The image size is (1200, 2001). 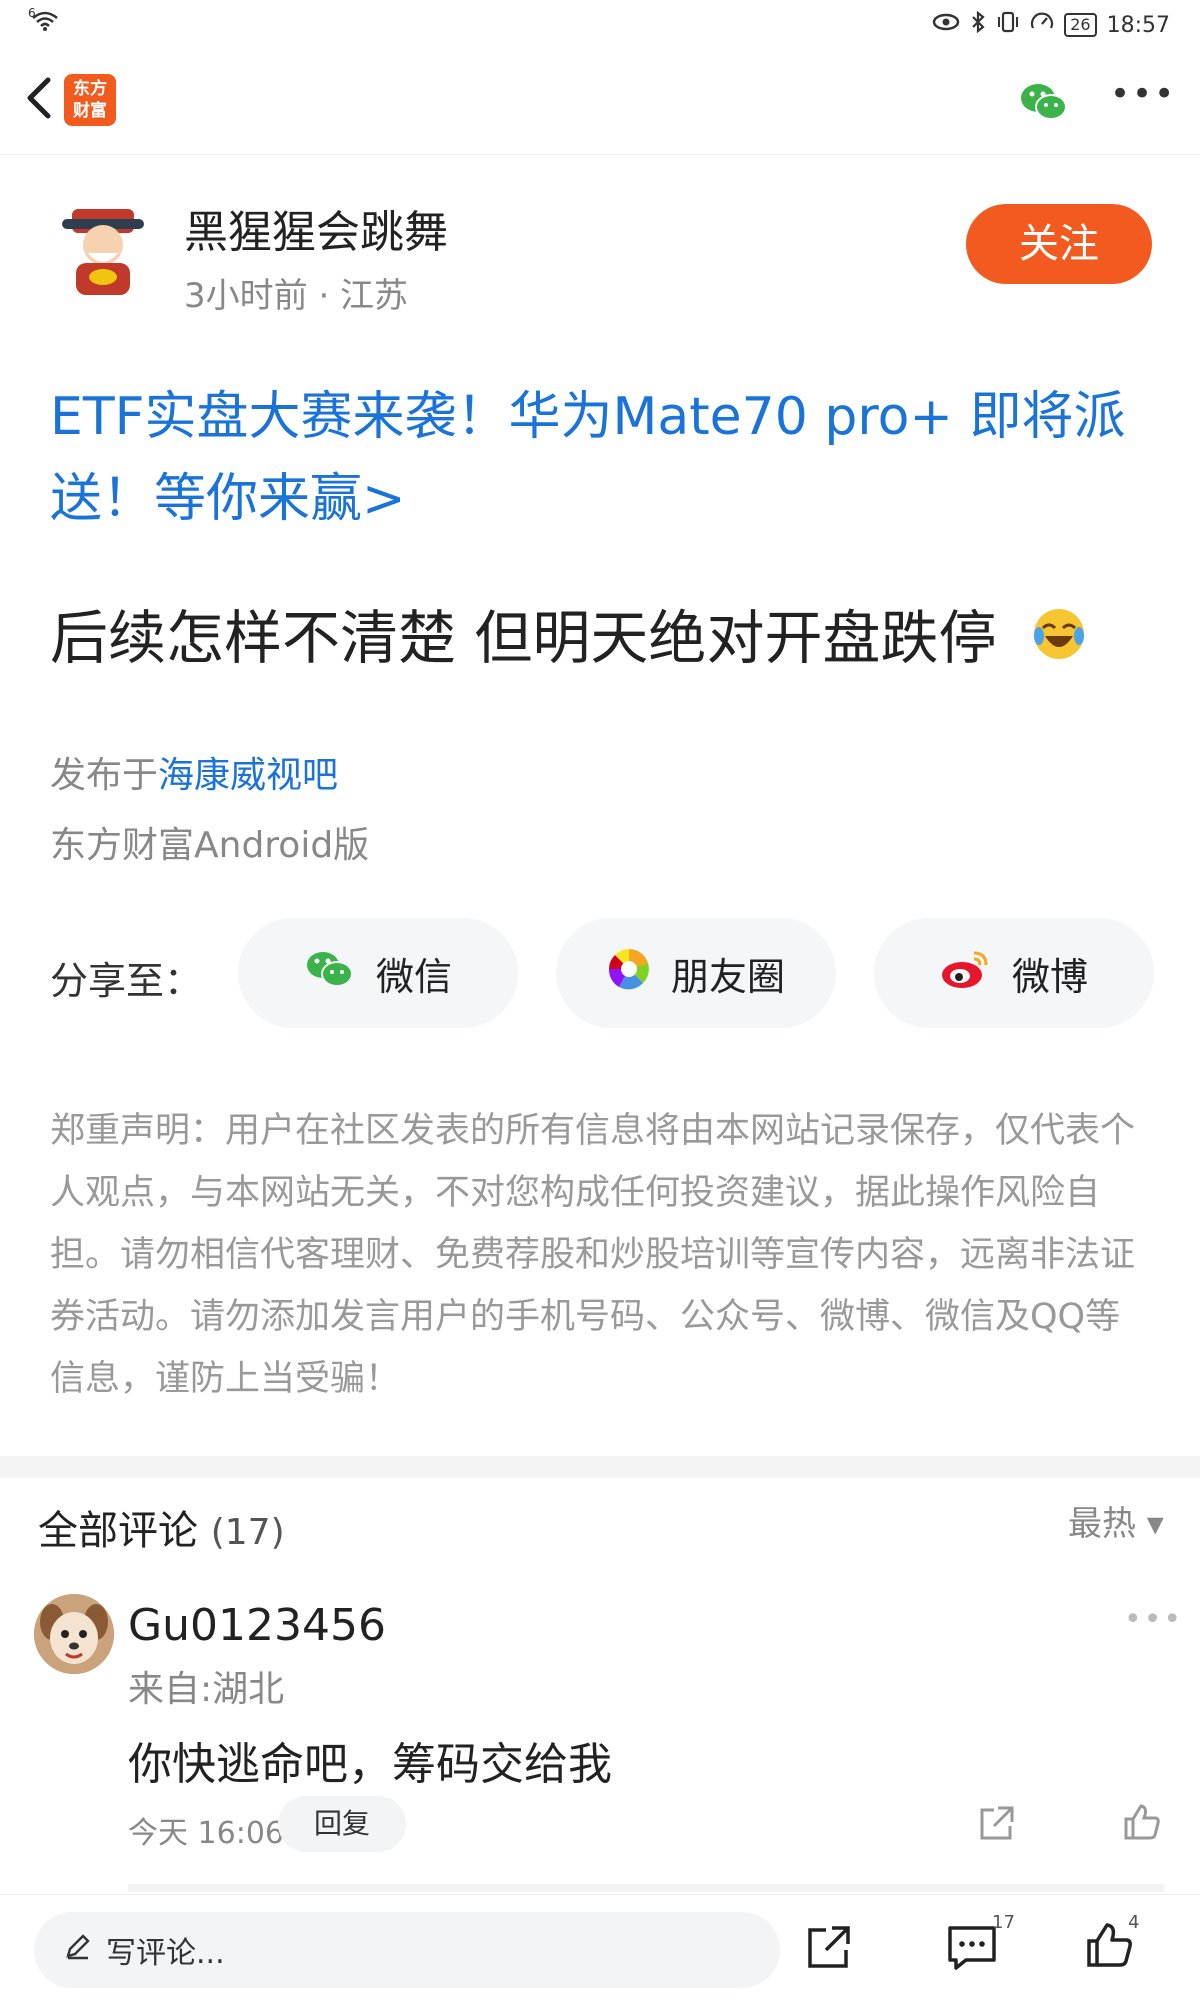 I want to click on promo-link: ETF实盘大赛来袭！华为Mate70 pro+ 即将派送！等你来赢>, so click(x=605, y=458).